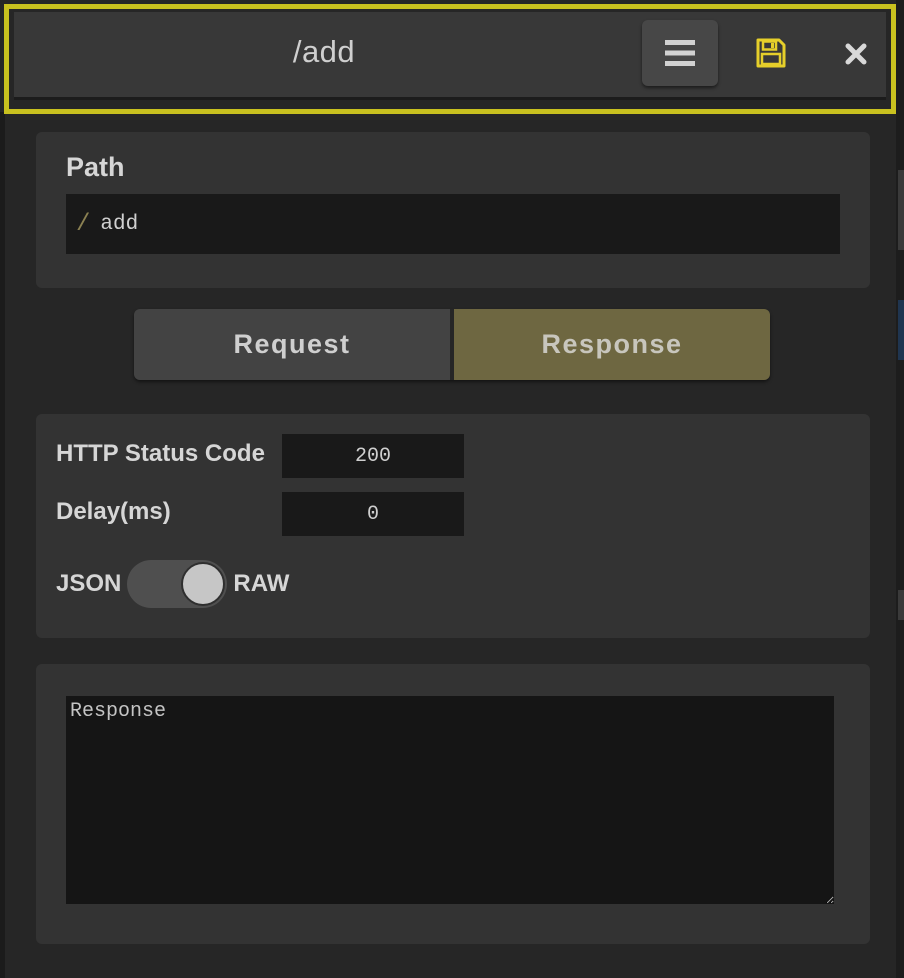  I want to click on json-raw-toggle, so click(177, 584).